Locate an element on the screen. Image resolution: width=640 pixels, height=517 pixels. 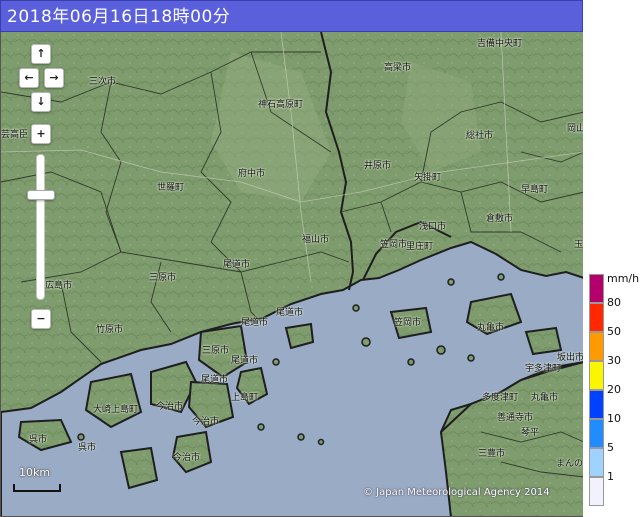
place-label: 早島町 is located at coordinates (535, 190).